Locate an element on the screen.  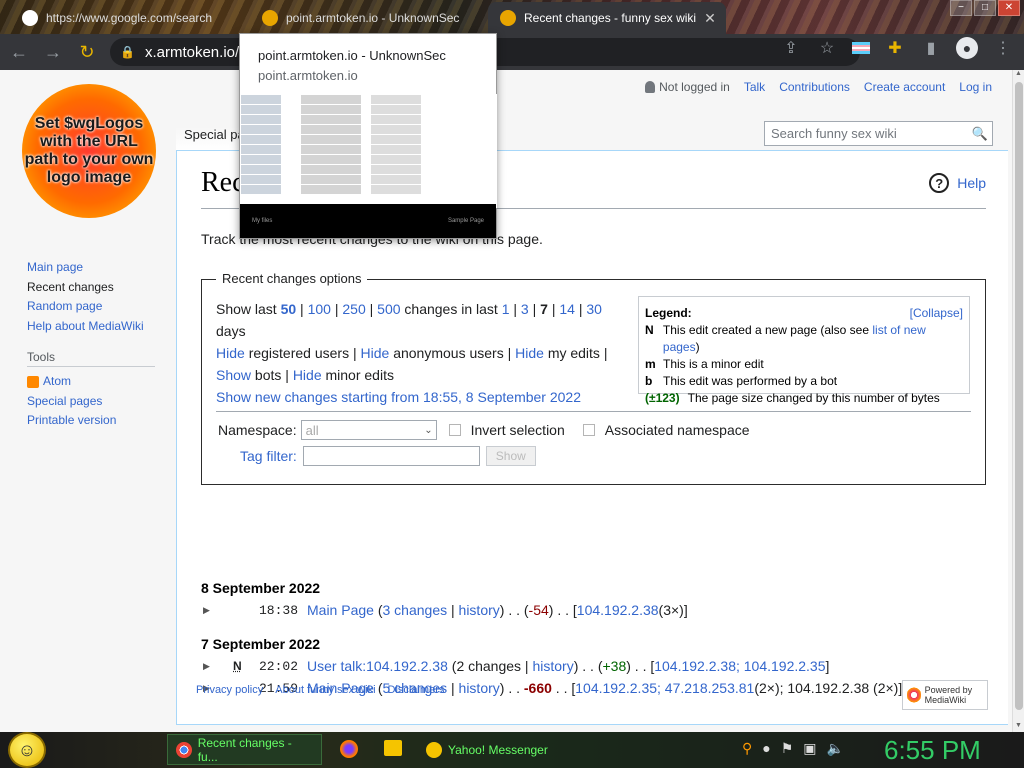
folder-icon is located at coordinates (393, 748).